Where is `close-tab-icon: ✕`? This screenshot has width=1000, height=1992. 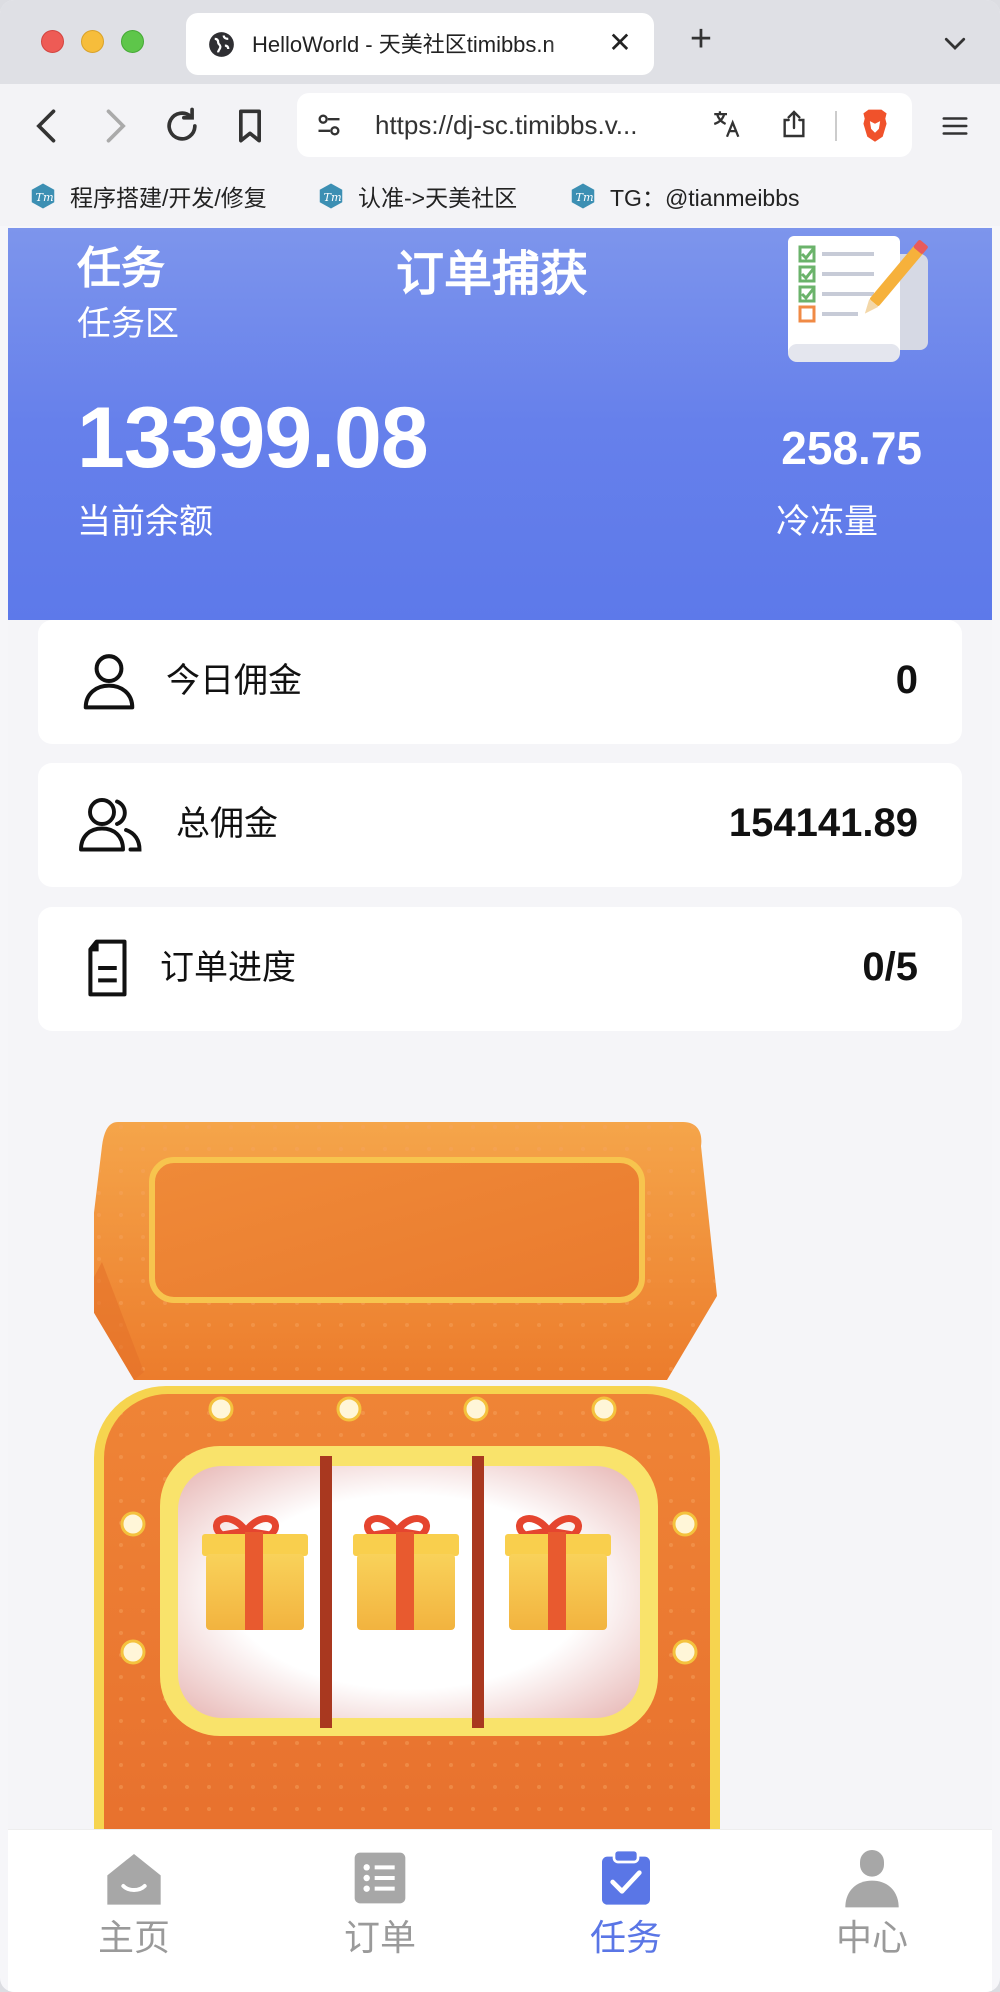 close-tab-icon: ✕ is located at coordinates (620, 43).